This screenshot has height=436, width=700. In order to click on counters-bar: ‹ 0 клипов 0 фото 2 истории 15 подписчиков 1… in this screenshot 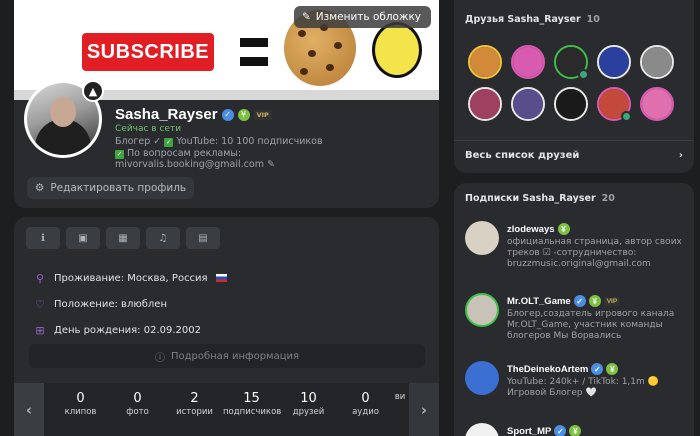, I will do `click(226, 409)`.